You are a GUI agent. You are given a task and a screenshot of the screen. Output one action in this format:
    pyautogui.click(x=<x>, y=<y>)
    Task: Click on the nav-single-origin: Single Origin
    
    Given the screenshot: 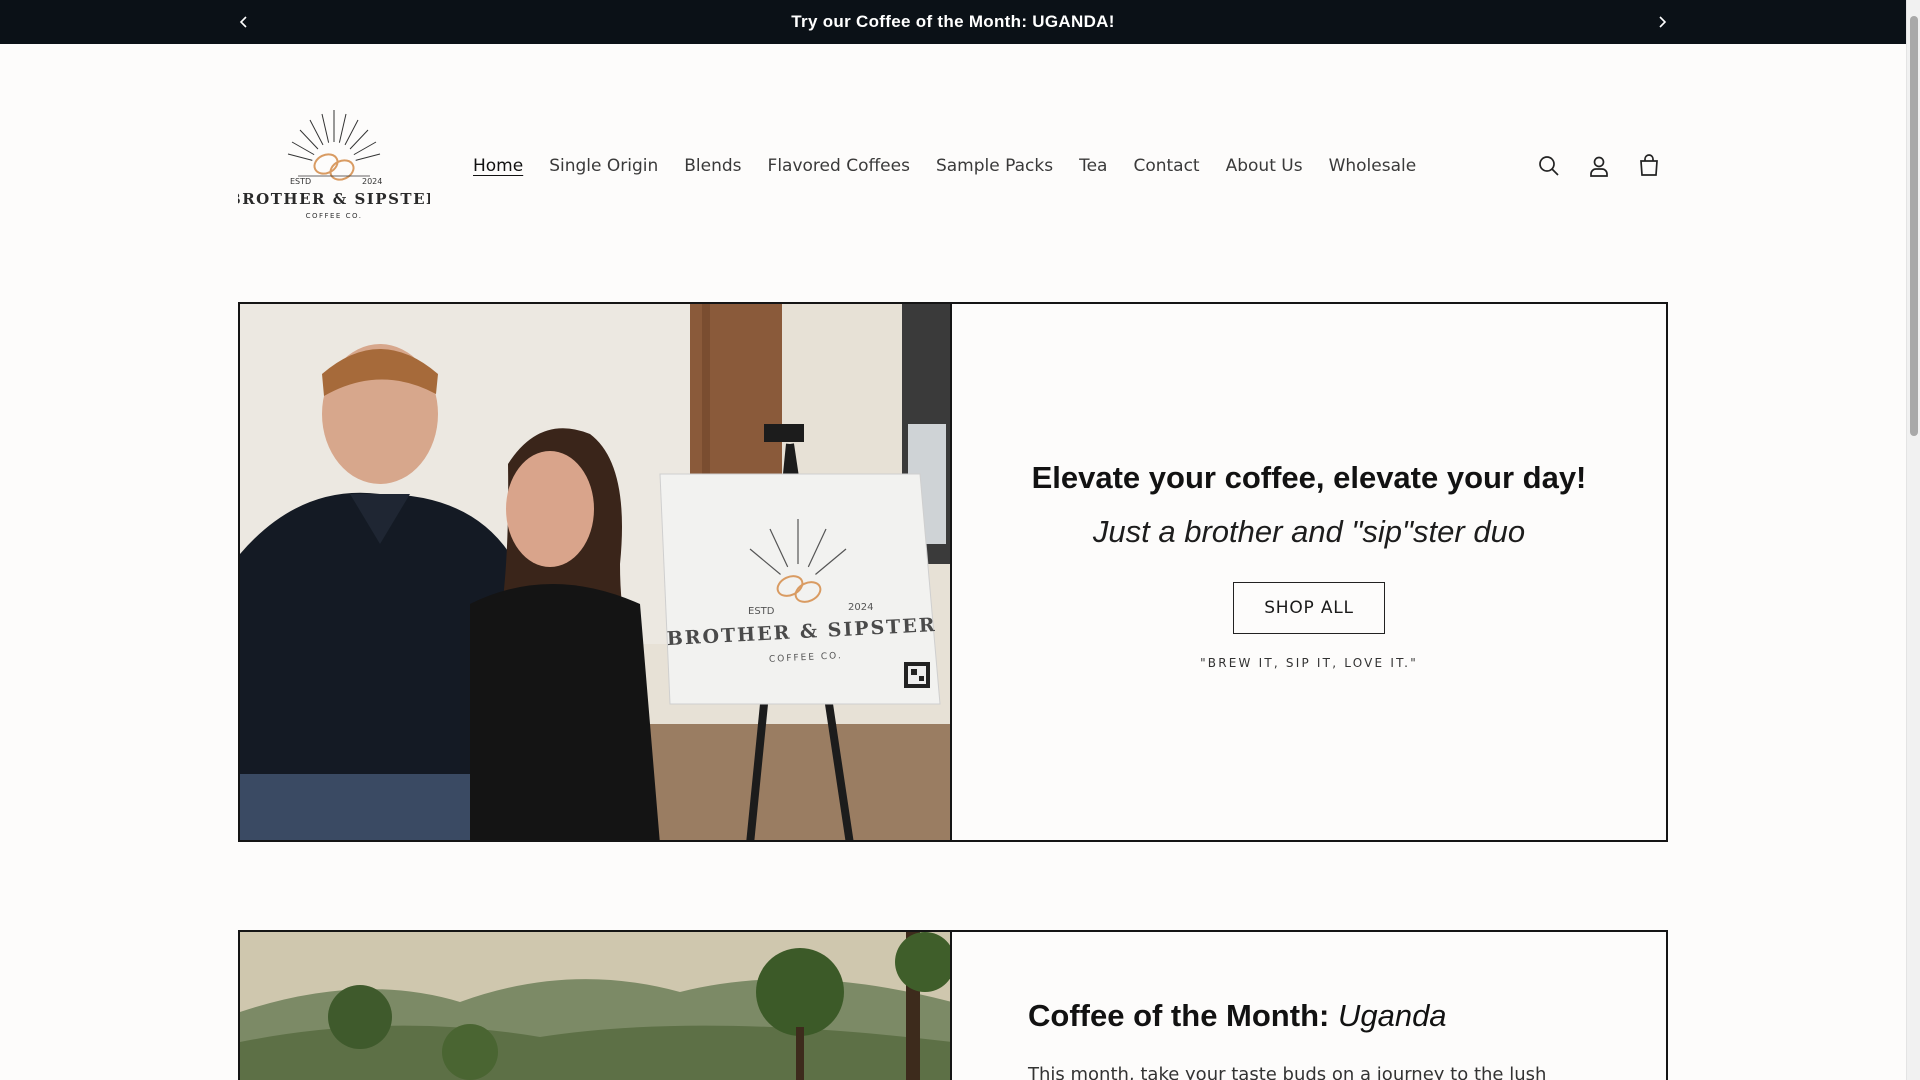 What is the action you would take?
    pyautogui.click(x=603, y=166)
    